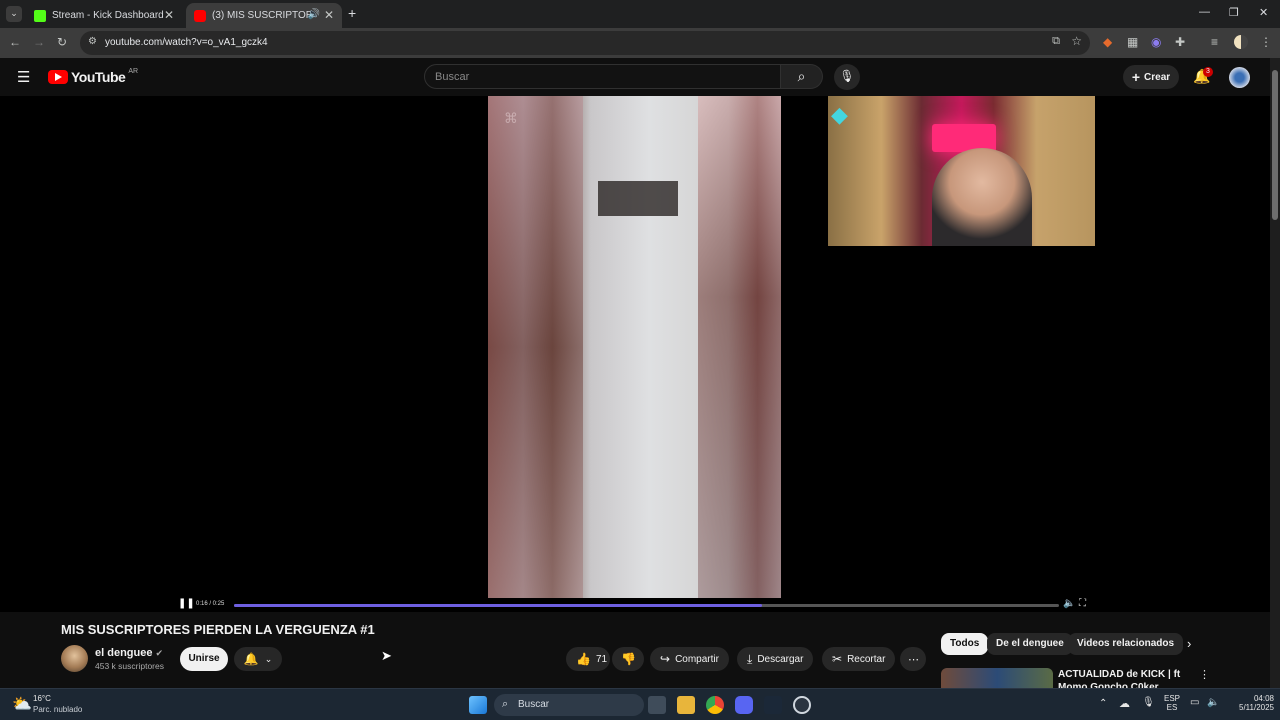  I want to click on dislike-button: 👎, so click(628, 659).